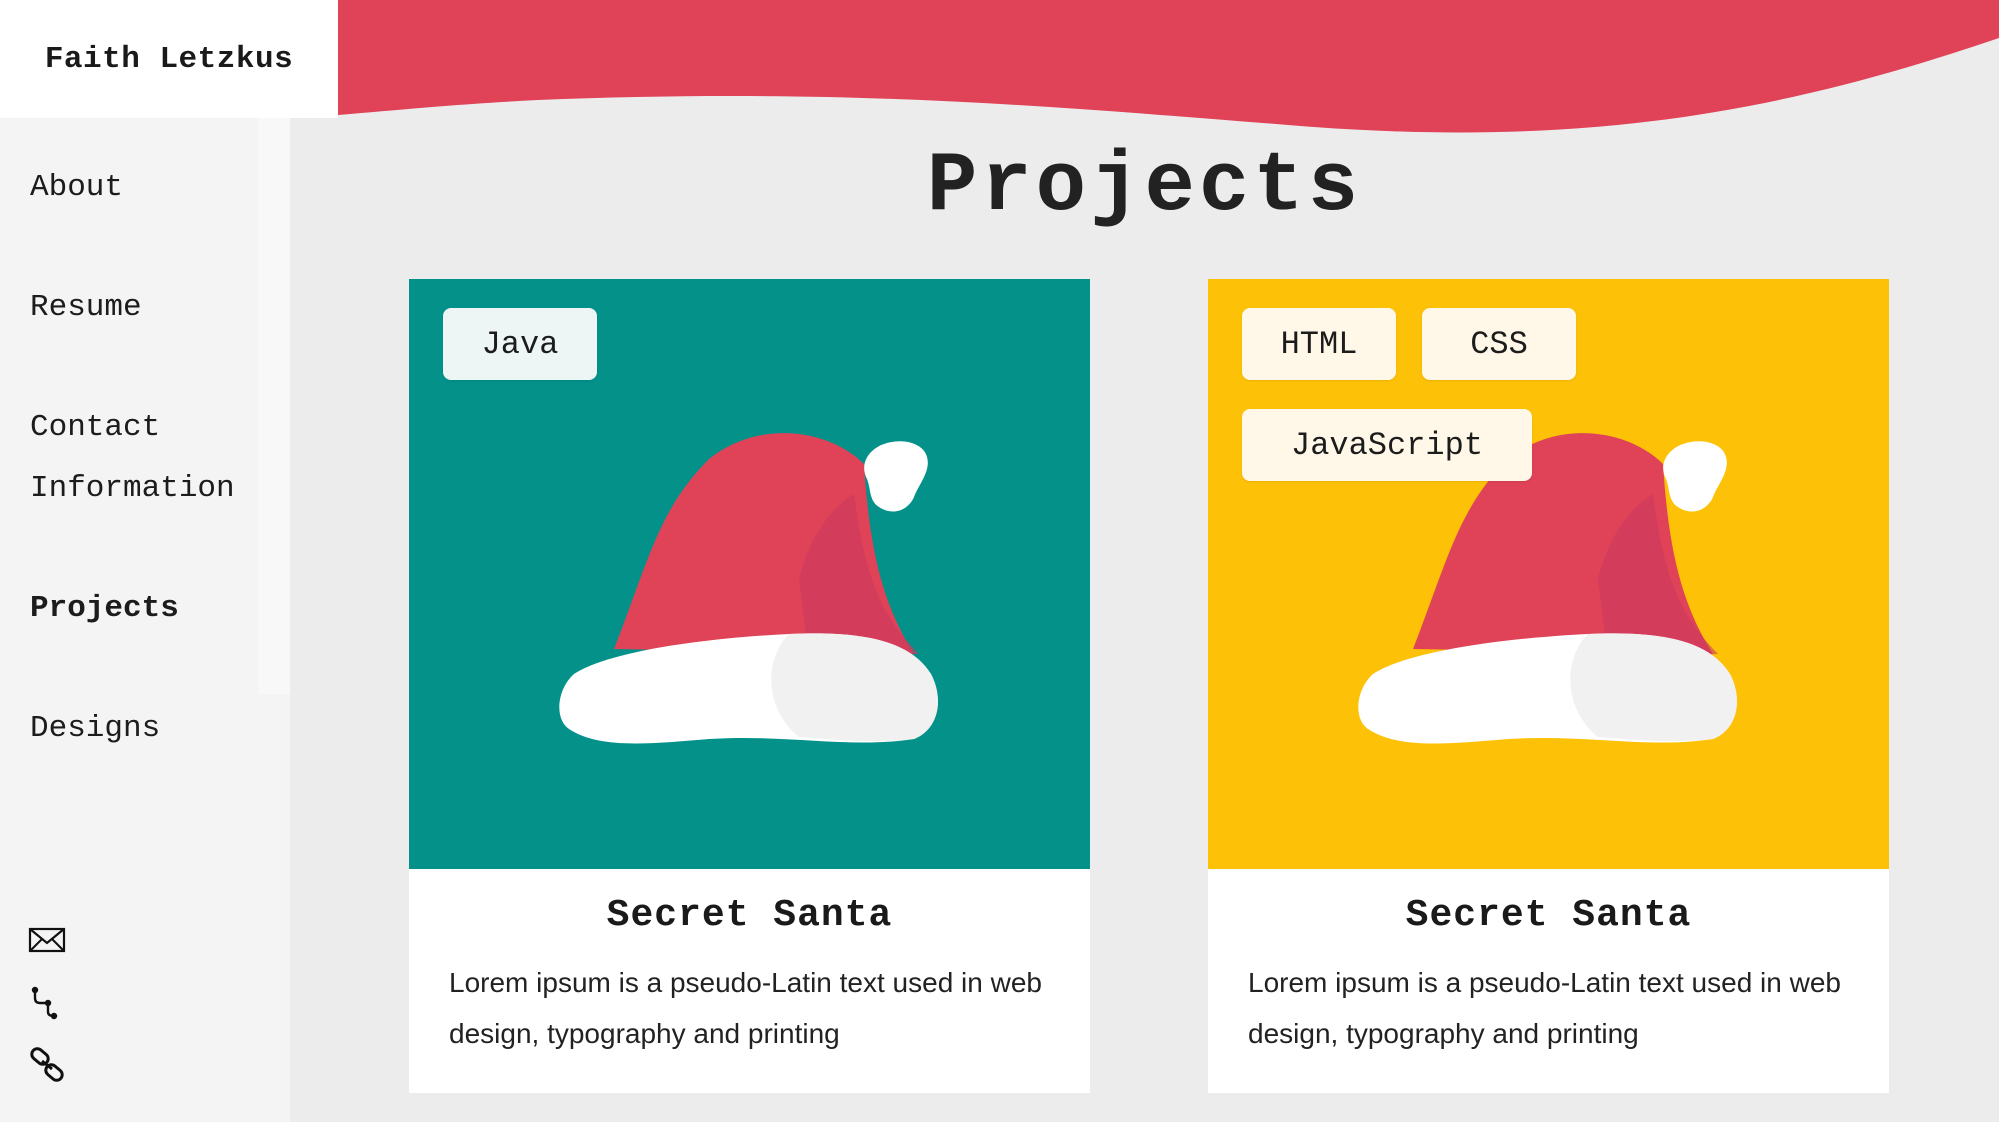 Image resolution: width=1999 pixels, height=1122 pixels. Describe the element at coordinates (95, 427) in the screenshot. I see `nav-contact: Contact` at that location.